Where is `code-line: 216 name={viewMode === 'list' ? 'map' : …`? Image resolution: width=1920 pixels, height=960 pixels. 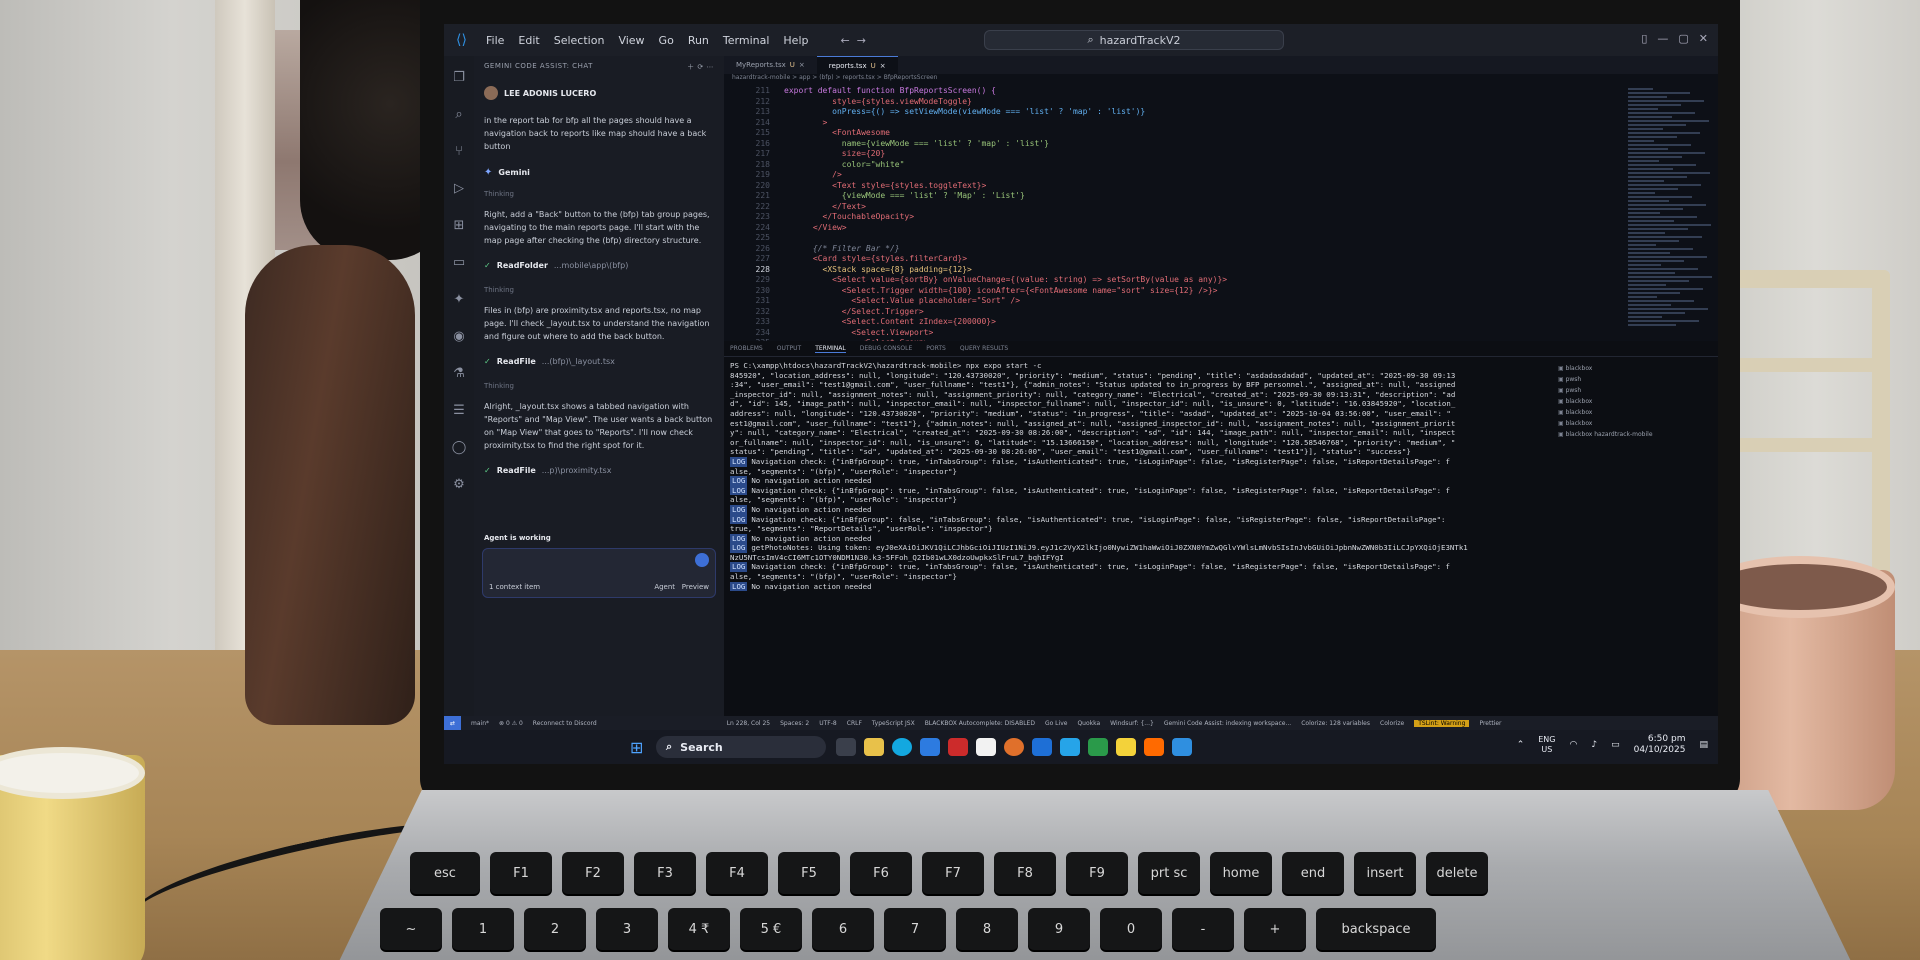 code-line: 216 name={viewMode === 'list' ? 'map' : … is located at coordinates (1221, 144).